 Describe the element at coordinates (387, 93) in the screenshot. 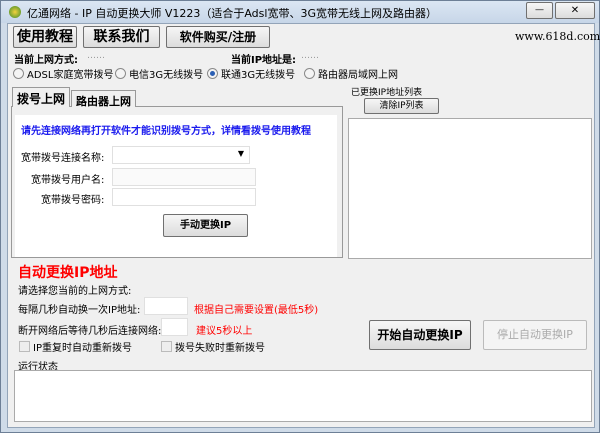

I see `ip-list-title: 已更换IP地址列表` at that location.